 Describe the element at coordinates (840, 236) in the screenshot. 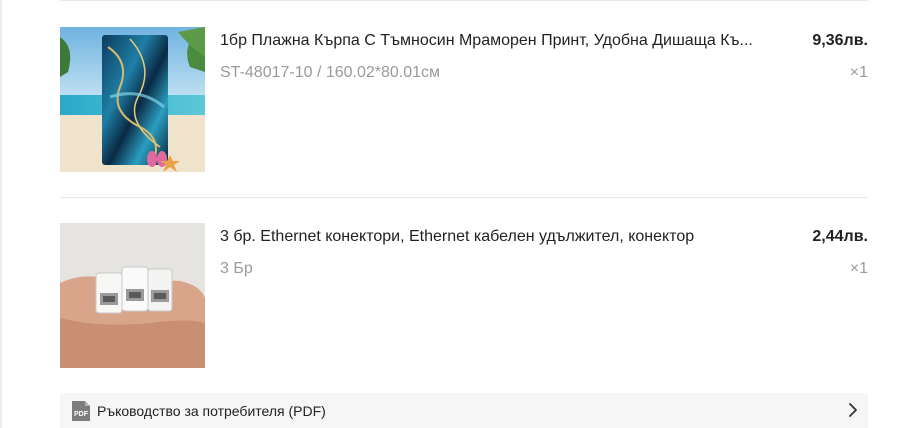

I see `product-price: 2,44лв.` at that location.